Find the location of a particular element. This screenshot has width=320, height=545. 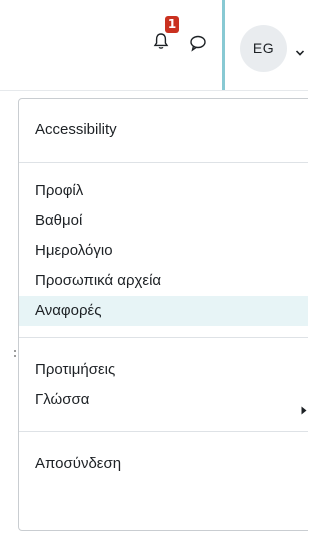

menu-item-logout: Αποσύνδεση is located at coordinates (163, 464).